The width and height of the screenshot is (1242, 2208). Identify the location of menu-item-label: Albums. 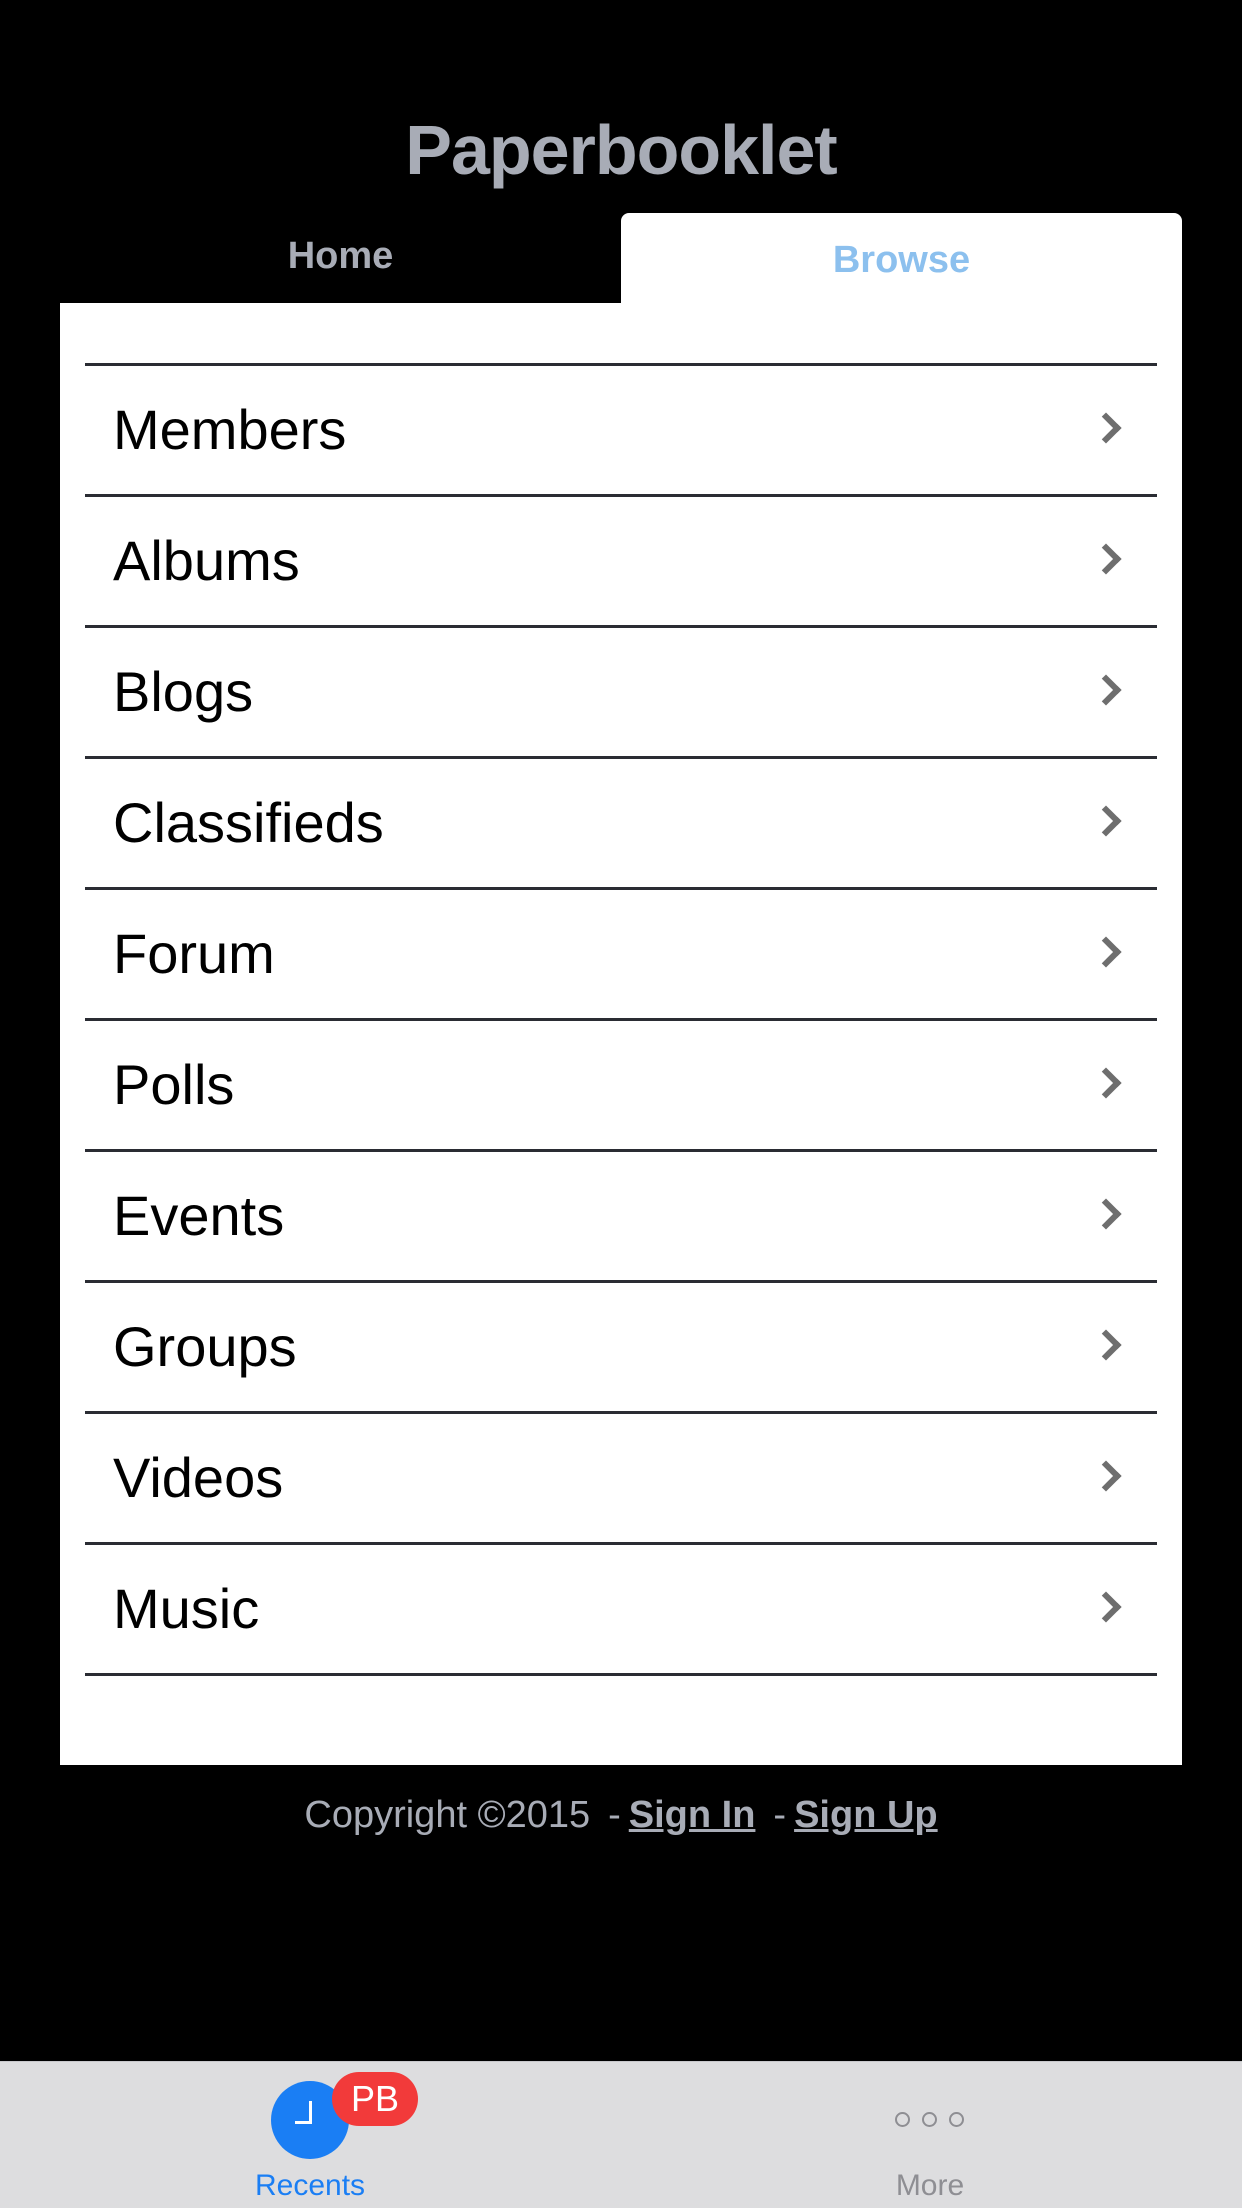
(206, 560).